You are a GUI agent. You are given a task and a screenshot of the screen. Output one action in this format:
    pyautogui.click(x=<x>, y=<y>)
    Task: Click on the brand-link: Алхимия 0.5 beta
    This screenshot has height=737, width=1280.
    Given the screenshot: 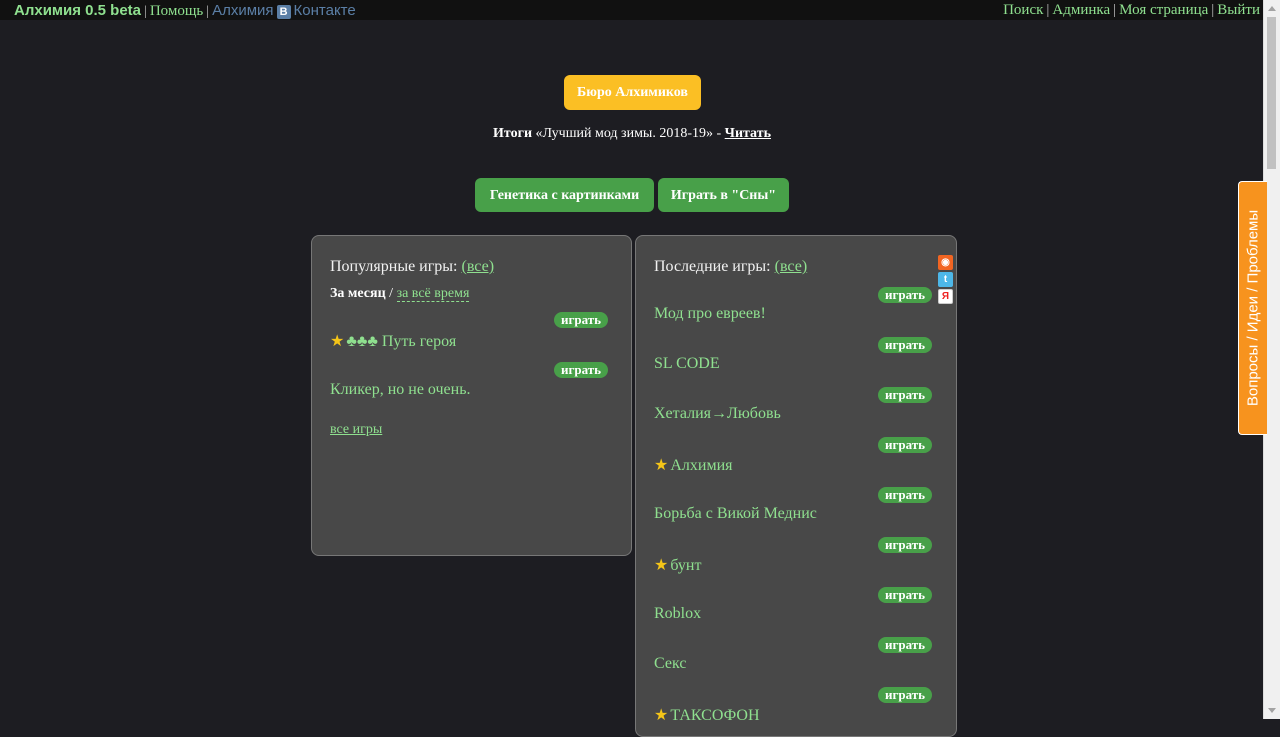 What is the action you would take?
    pyautogui.click(x=77, y=10)
    